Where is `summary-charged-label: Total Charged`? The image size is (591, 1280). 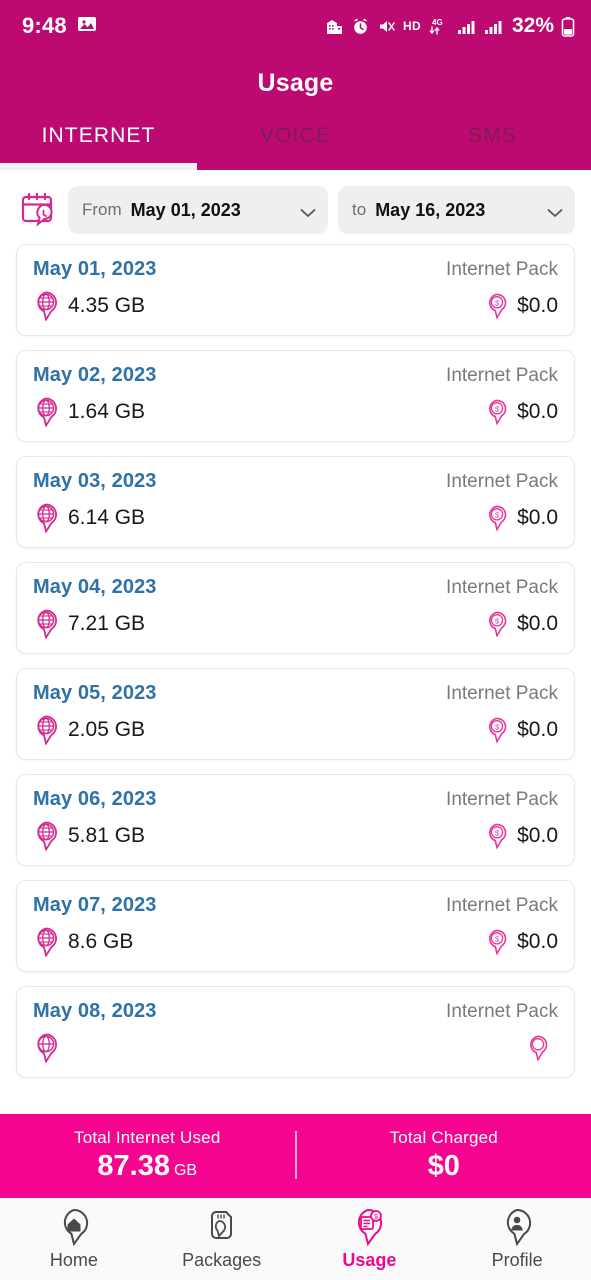 summary-charged-label: Total Charged is located at coordinates (443, 1137).